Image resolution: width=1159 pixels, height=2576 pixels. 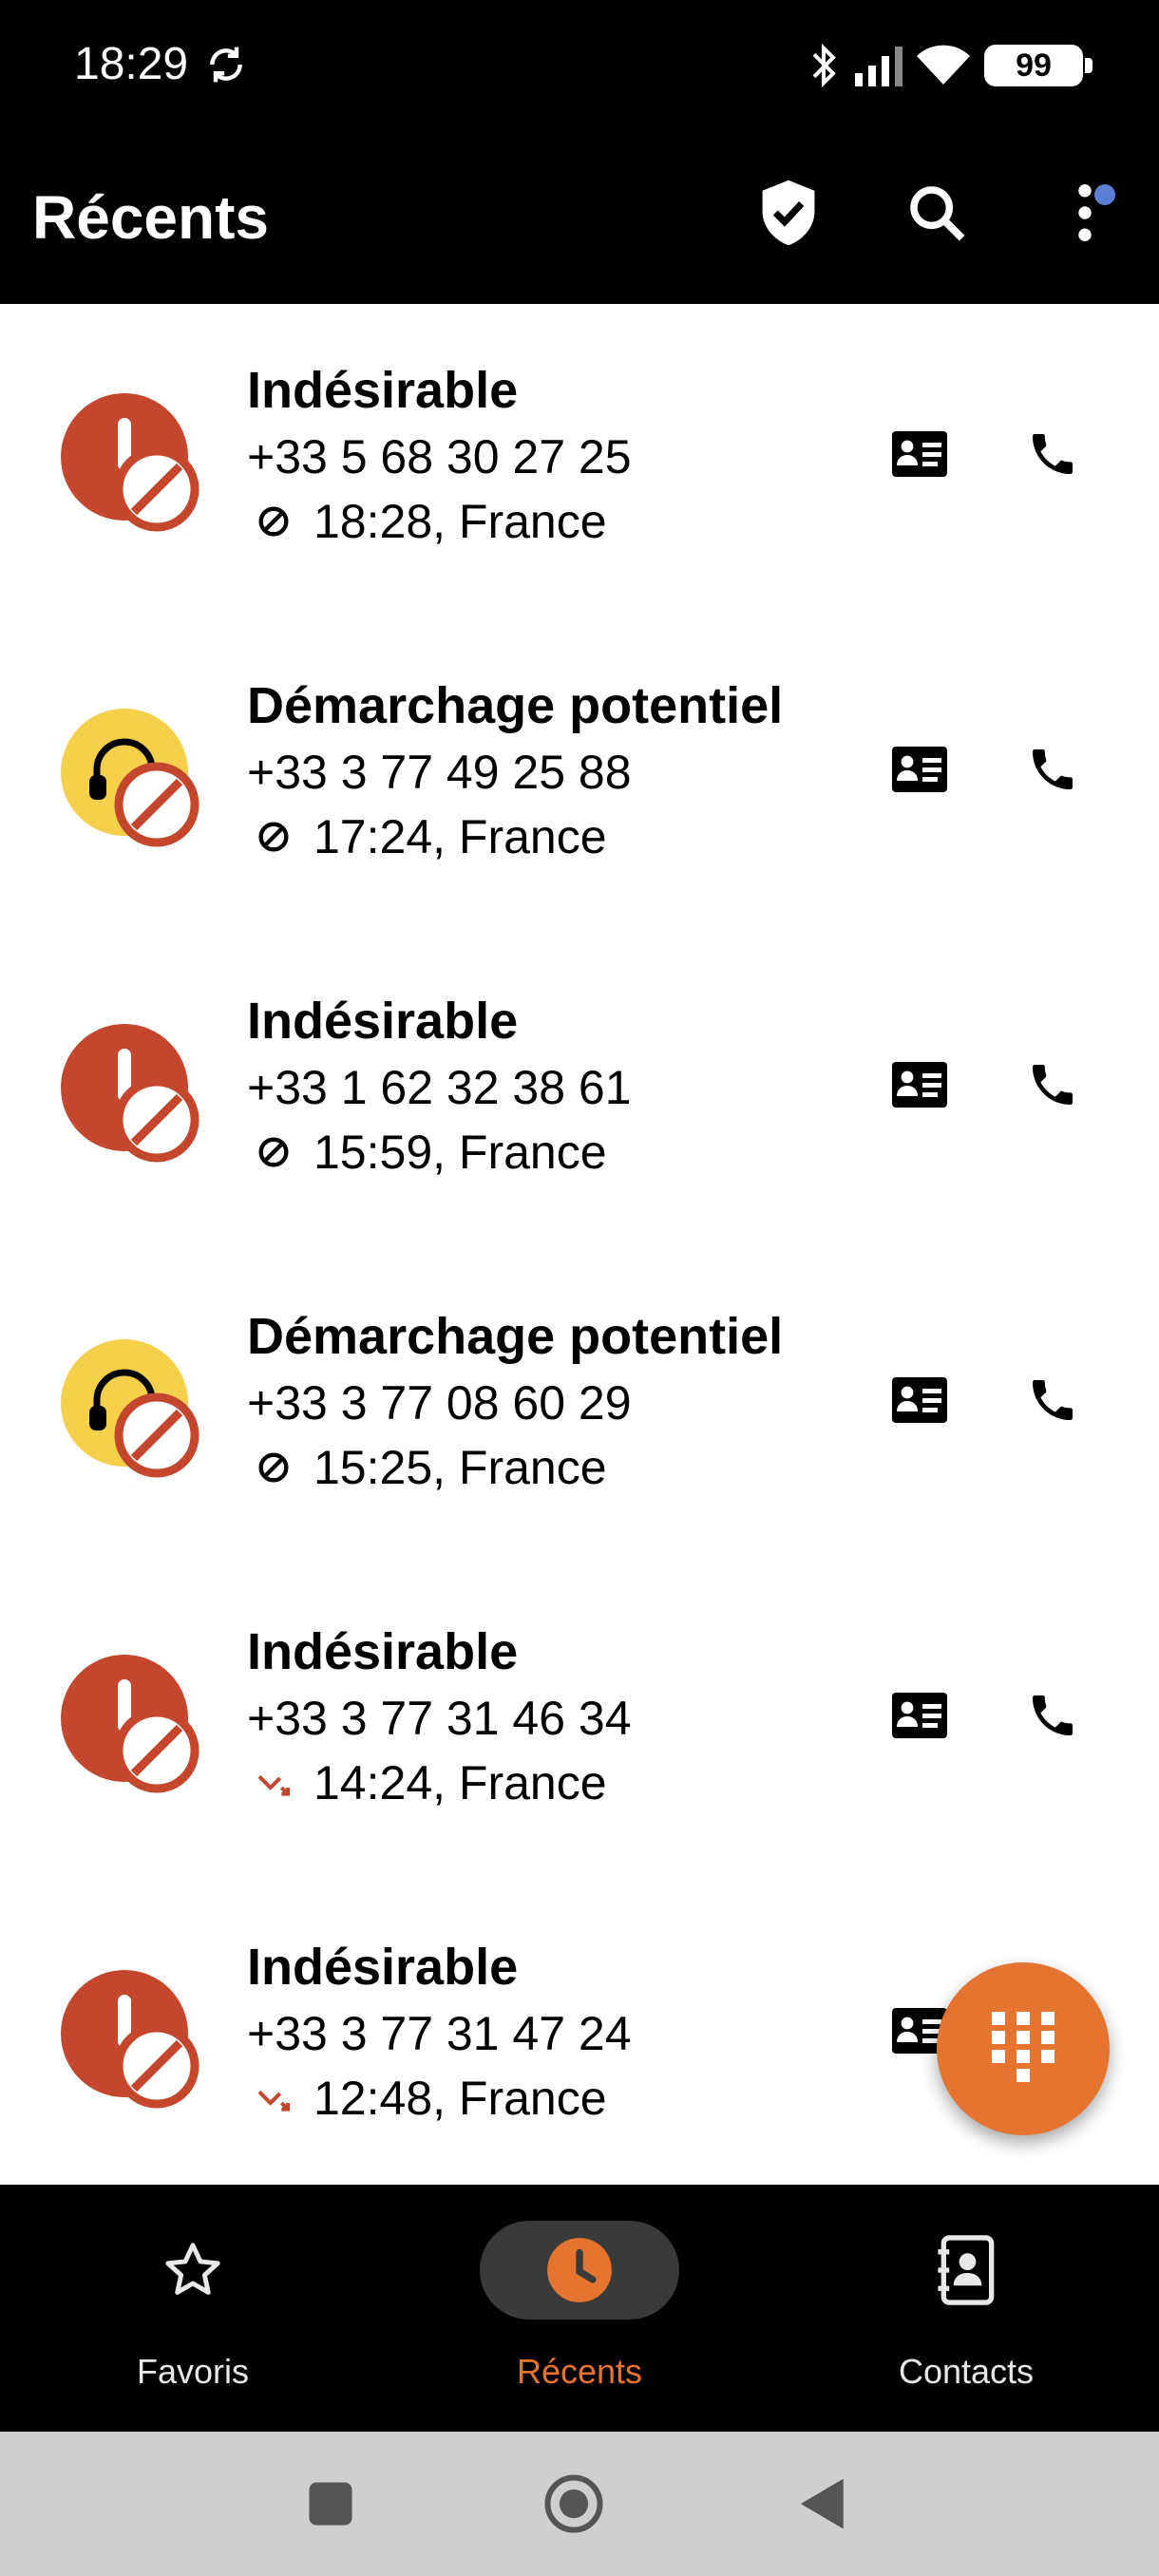 What do you see at coordinates (943, 65) in the screenshot?
I see `wifi-icon` at bounding box center [943, 65].